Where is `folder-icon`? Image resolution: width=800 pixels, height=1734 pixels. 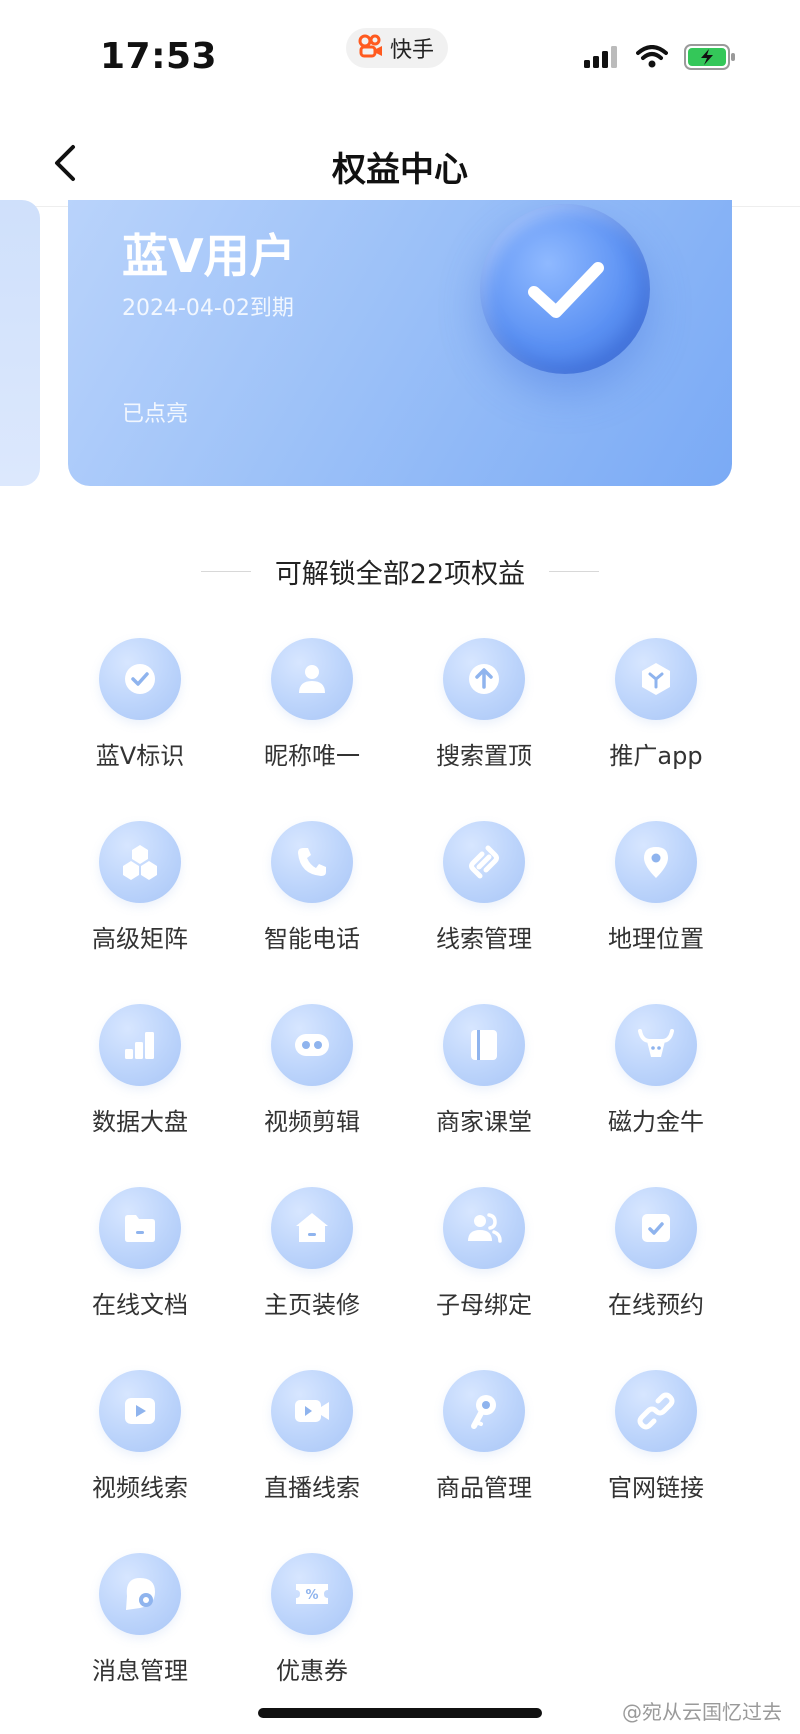
folder-icon is located at coordinates (140, 1228).